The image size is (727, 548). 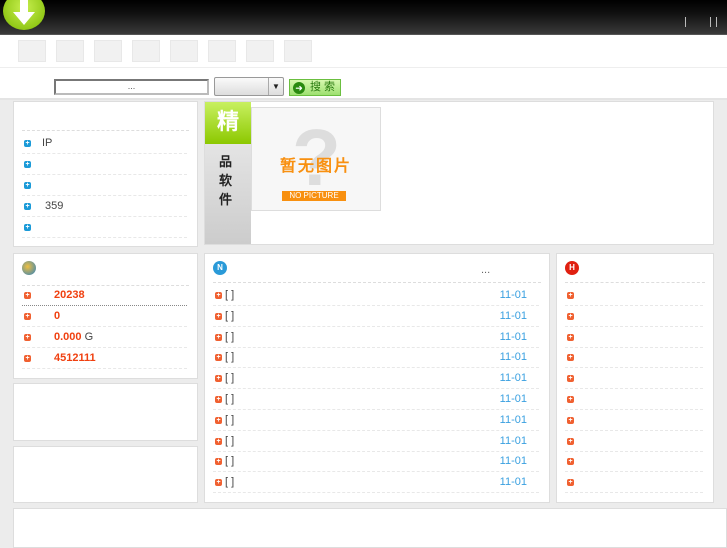 What do you see at coordinates (315, 87) in the screenshot?
I see `search-button: ➜ 搜 索` at bounding box center [315, 87].